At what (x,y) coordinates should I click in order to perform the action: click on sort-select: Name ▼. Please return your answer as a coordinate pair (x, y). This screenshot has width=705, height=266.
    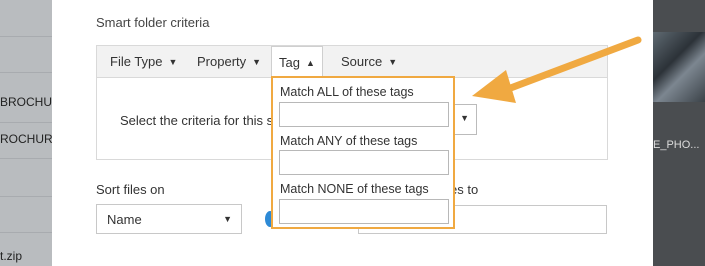
    Looking at the image, I should click on (169, 219).